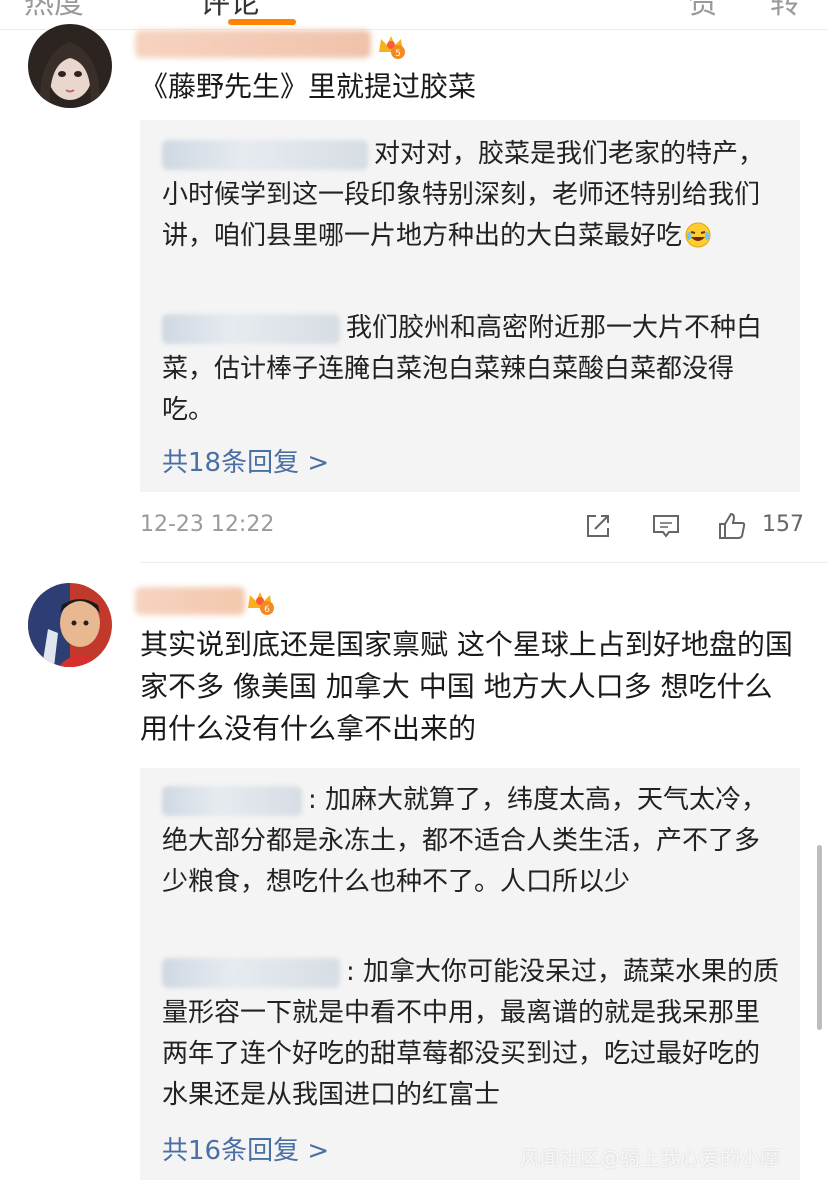 The image size is (828, 1180). I want to click on level-badge: 6, so click(267, 610).